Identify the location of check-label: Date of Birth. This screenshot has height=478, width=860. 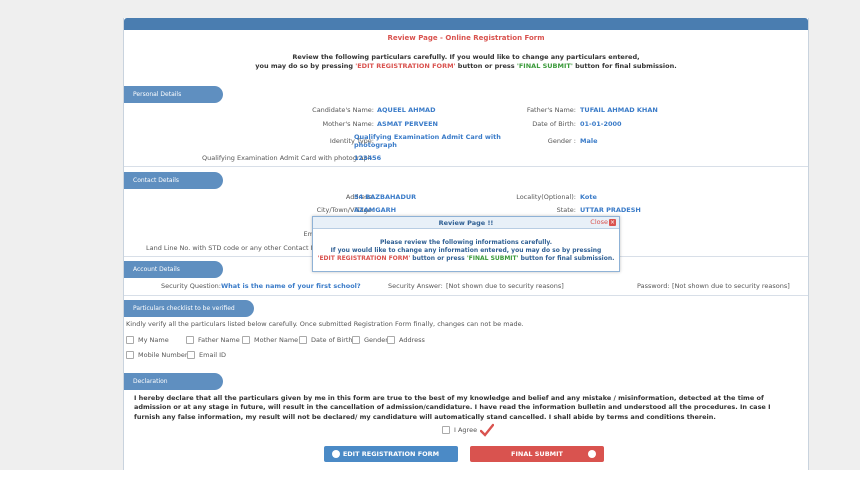
(332, 340).